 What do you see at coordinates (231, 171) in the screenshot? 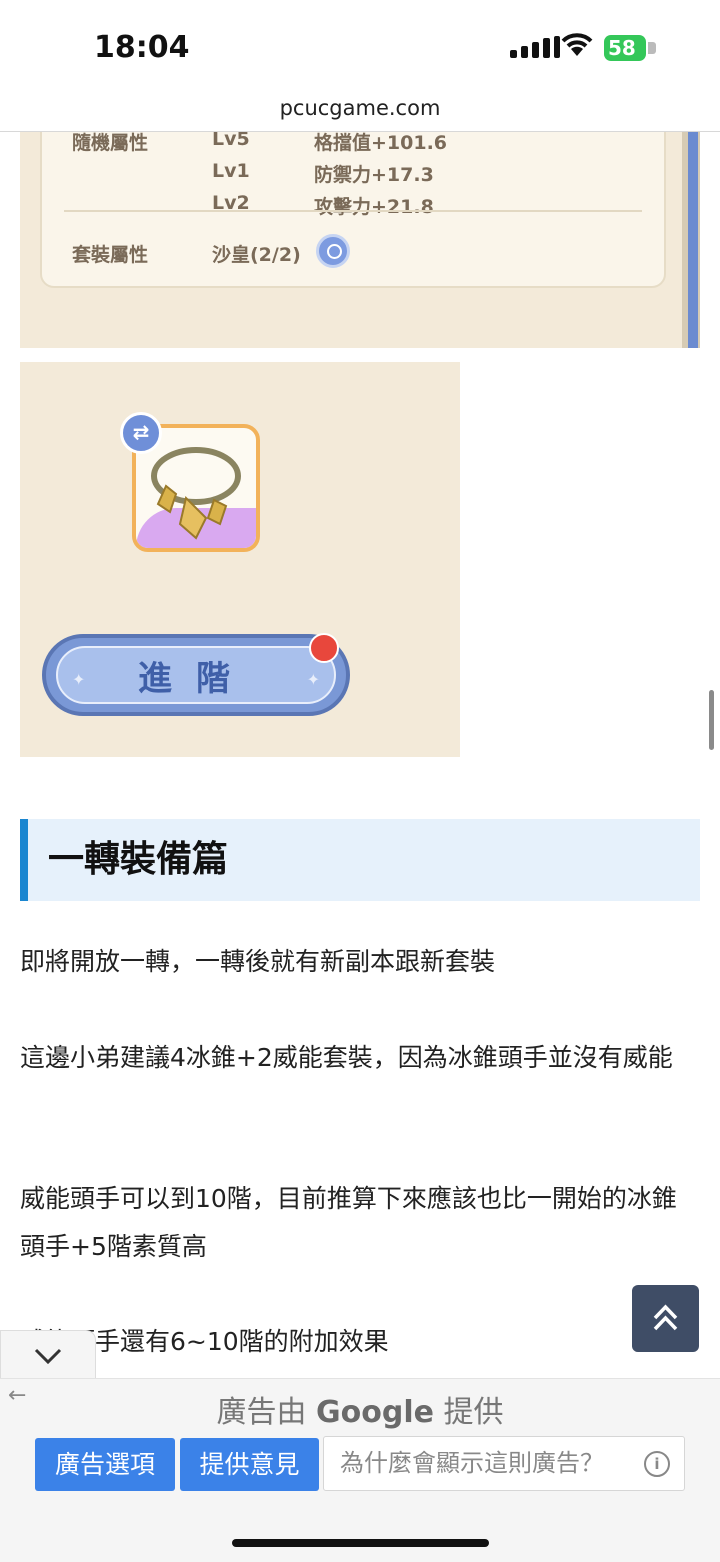
I see `stat-level: Lv1` at bounding box center [231, 171].